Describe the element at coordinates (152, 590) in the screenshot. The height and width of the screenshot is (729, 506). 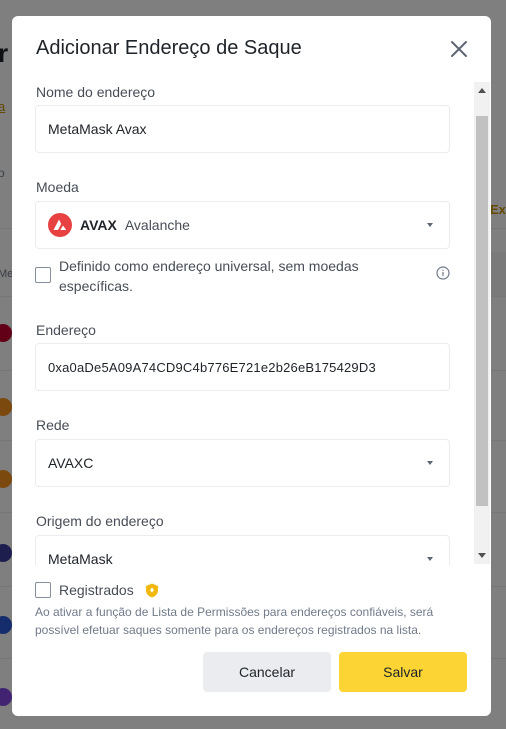
I see `whitelist-shield-icon` at that location.